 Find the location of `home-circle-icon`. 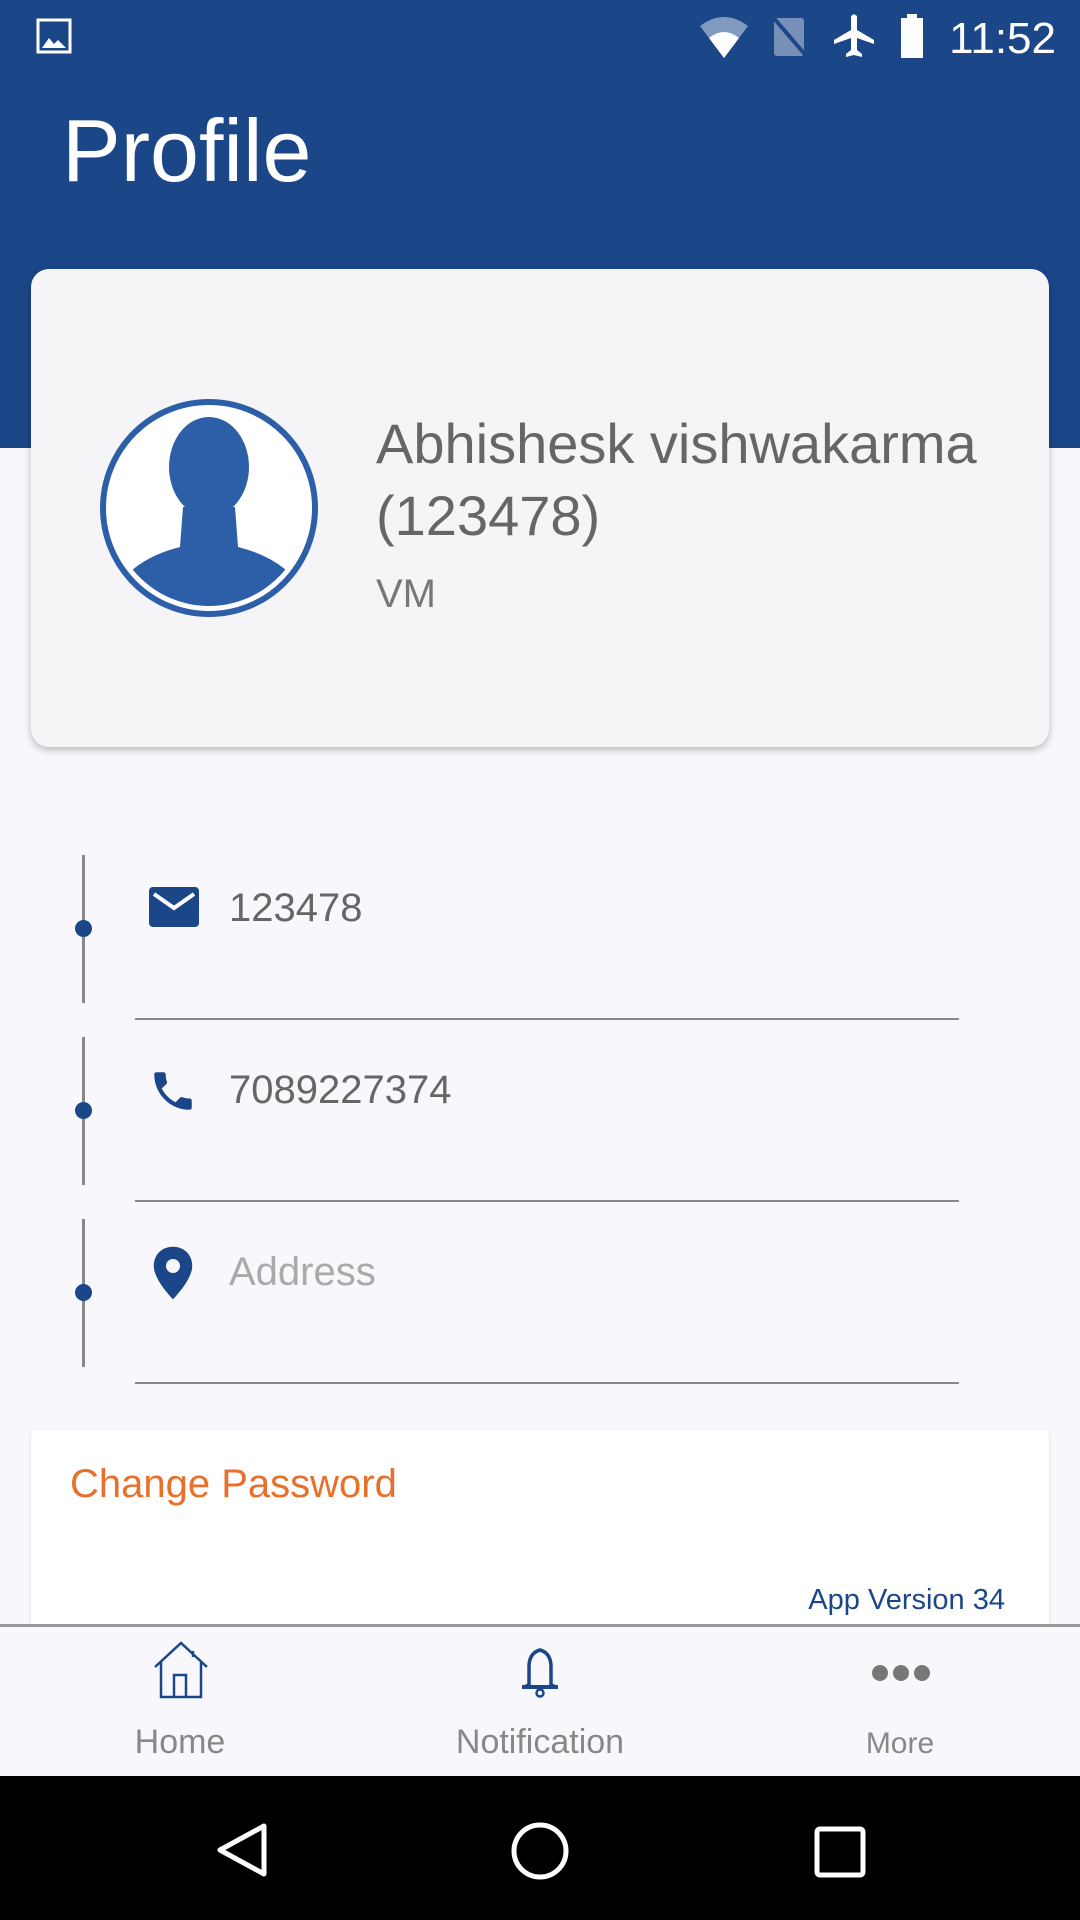

home-circle-icon is located at coordinates (540, 1851).